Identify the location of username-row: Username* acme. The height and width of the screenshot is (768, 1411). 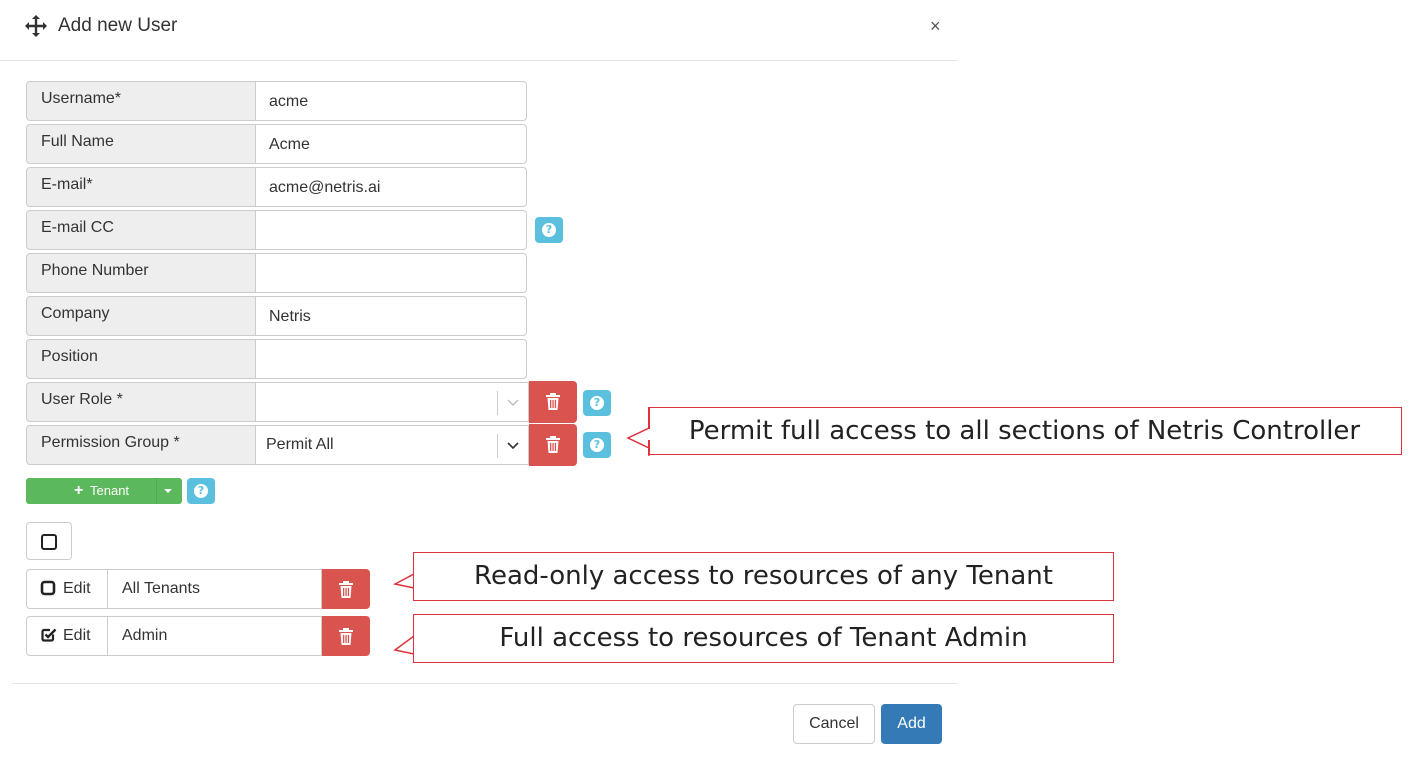
(277, 101).